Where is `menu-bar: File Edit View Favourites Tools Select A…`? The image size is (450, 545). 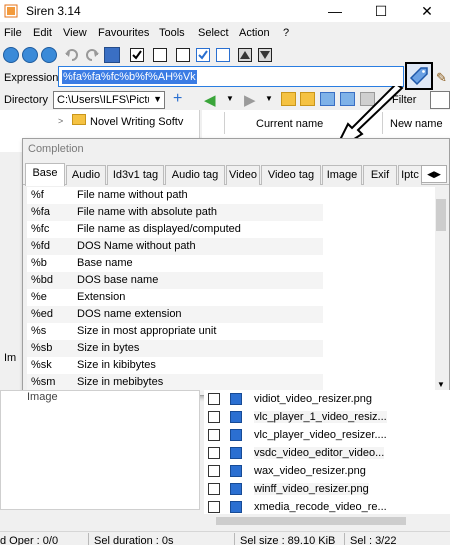
menu-bar: File Edit View Favourites Tools Select A… is located at coordinates (225, 34).